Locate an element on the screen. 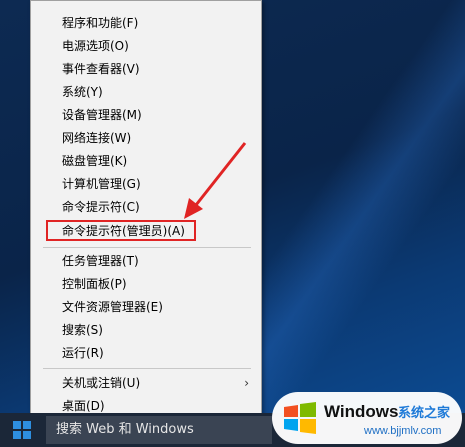 The image size is (465, 447). taskbar-search-box: 搜索 Web 和 Windows is located at coordinates (159, 430).